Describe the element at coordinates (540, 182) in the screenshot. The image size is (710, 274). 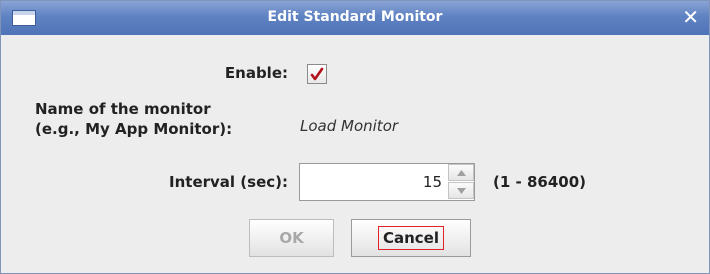
I see `interval-range-hint: (1 - 86400)` at that location.